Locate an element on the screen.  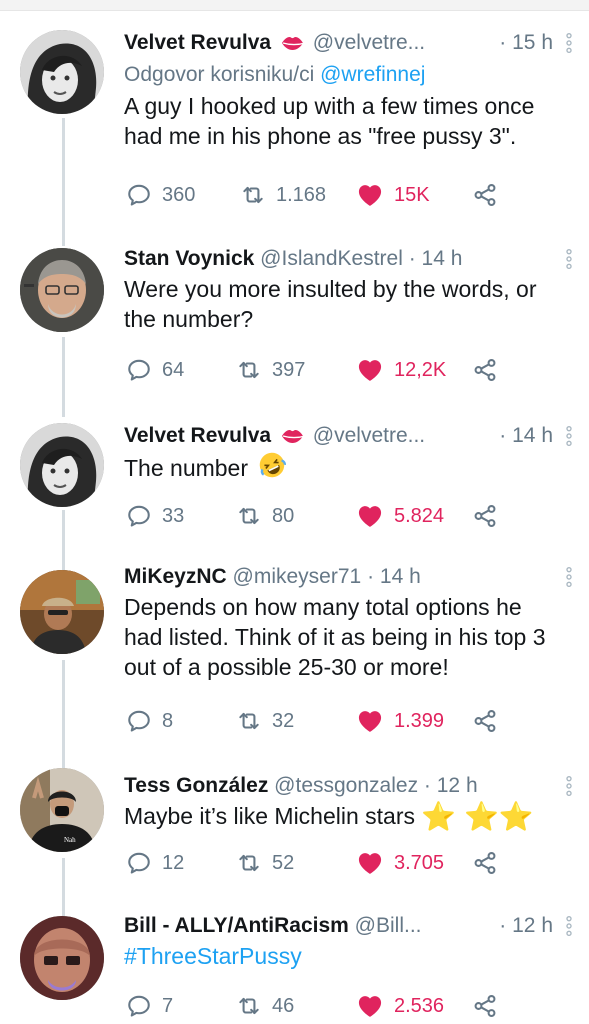
like-button: 5.824 is located at coordinates (400, 516).